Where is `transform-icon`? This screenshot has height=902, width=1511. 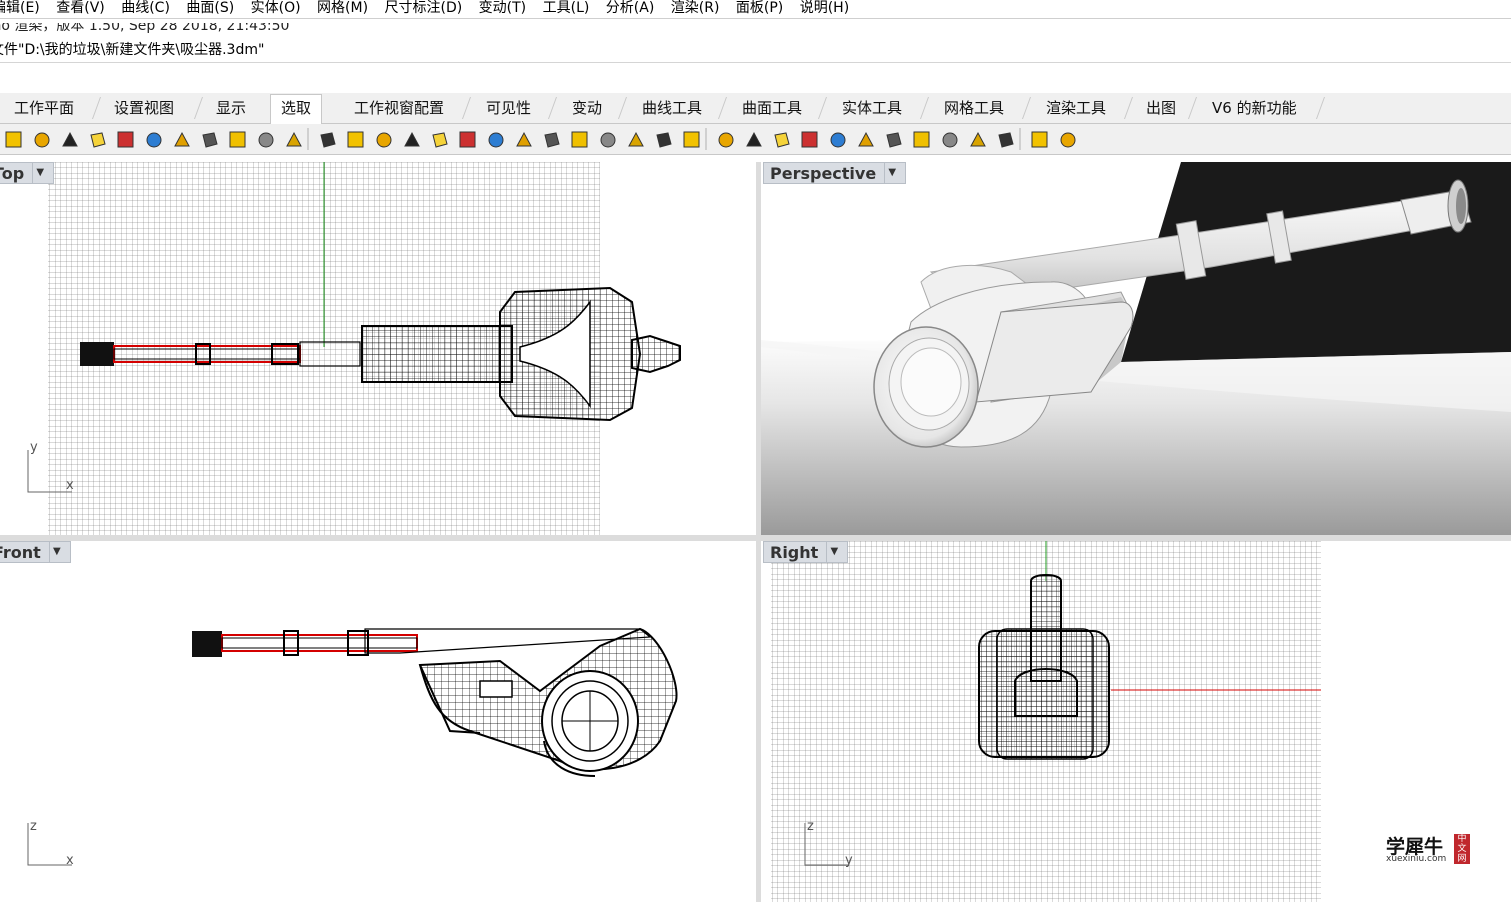 transform-icon is located at coordinates (384, 140).